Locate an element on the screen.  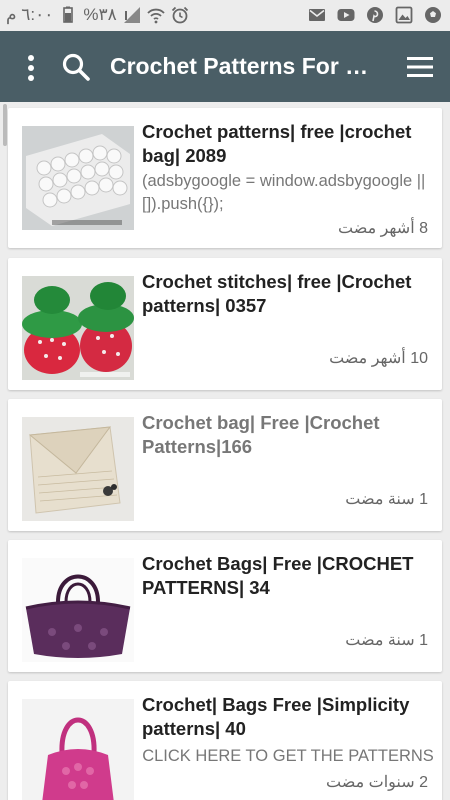
post-time: 2 سنوات مضت is located at coordinates (377, 782).